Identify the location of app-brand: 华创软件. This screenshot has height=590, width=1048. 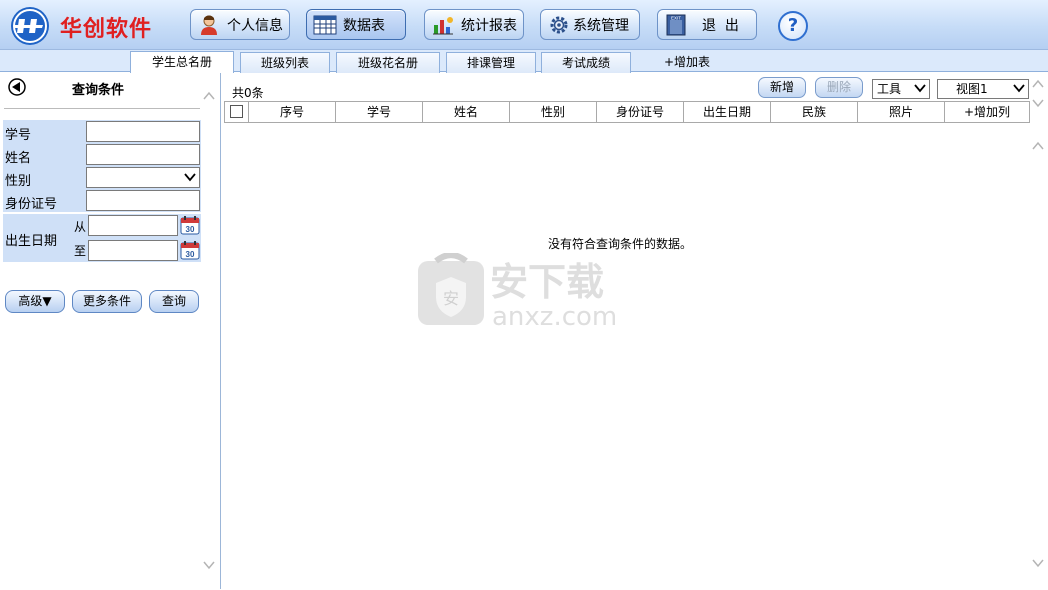
(106, 29).